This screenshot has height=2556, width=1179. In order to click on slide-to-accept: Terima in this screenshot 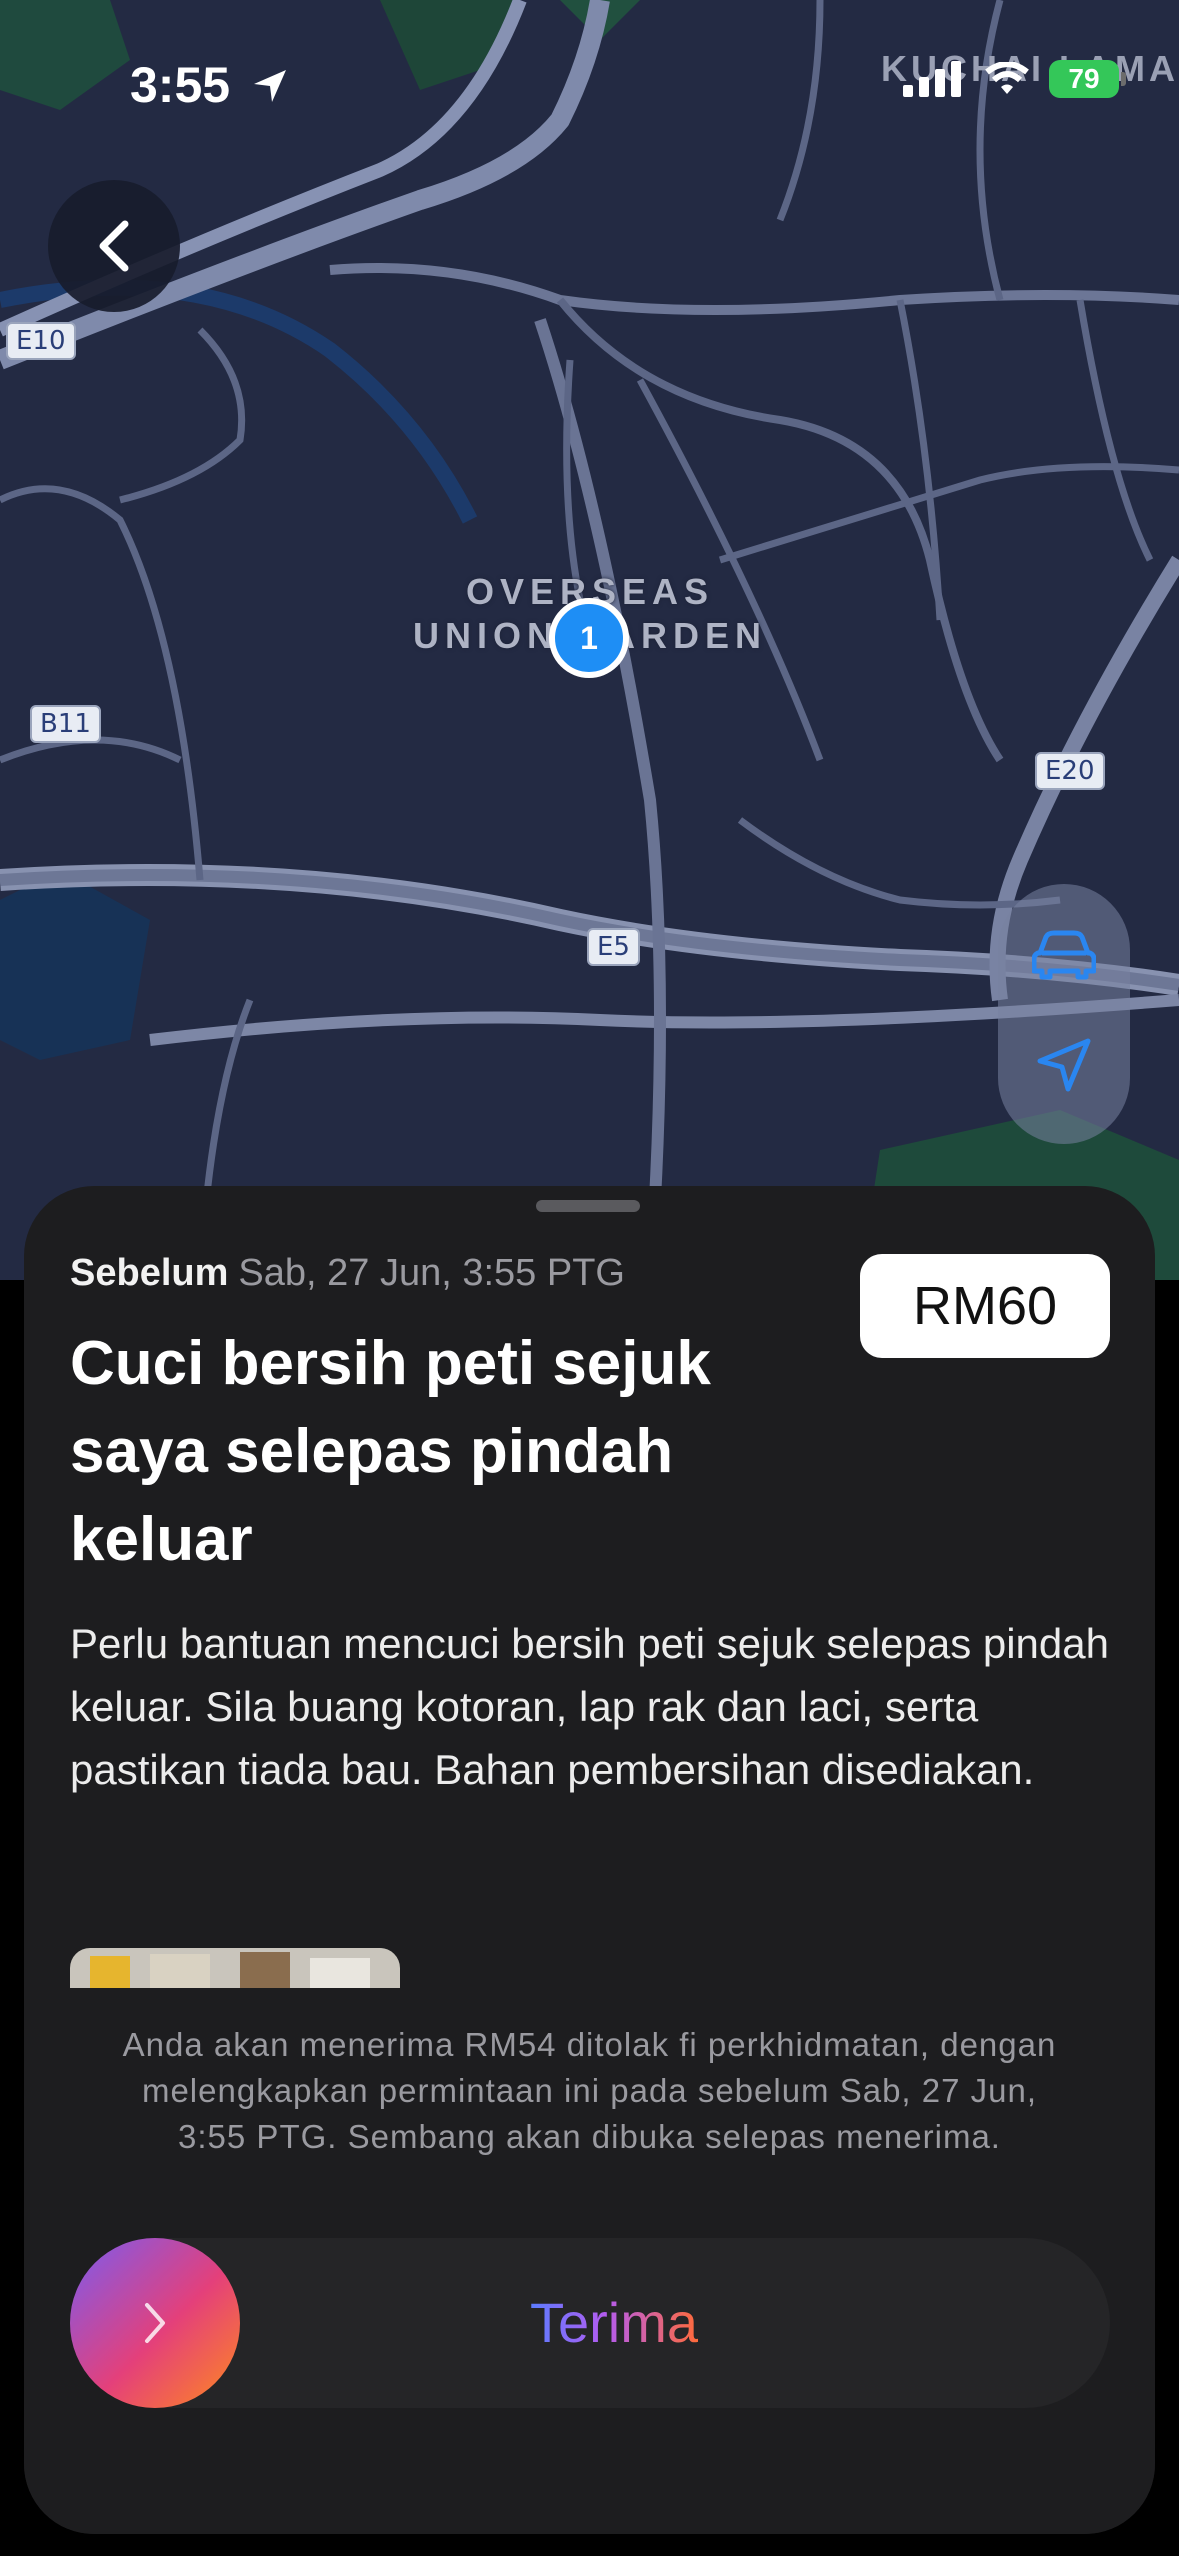, I will do `click(590, 2323)`.